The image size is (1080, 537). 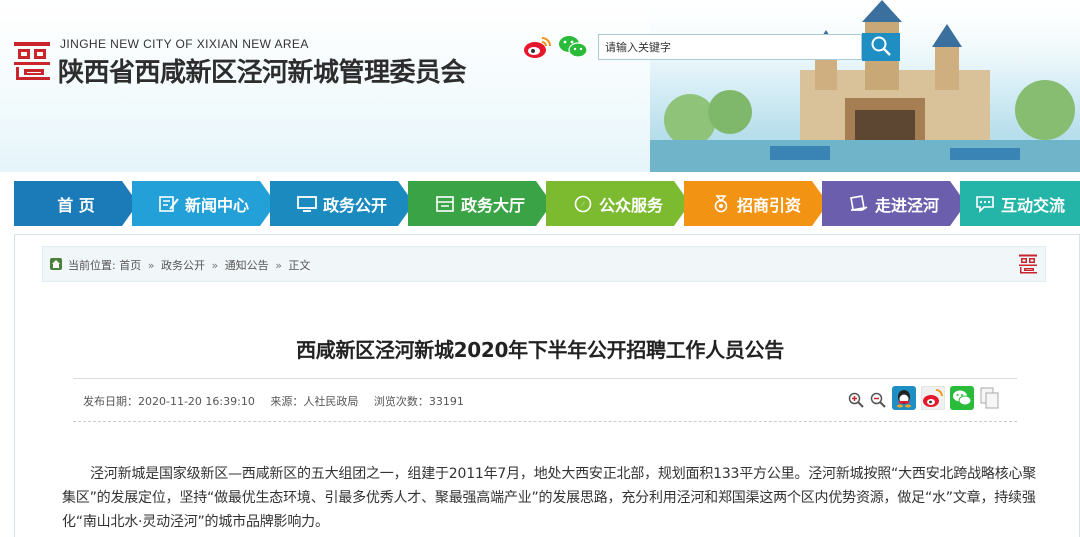 I want to click on search-input, so click(x=730, y=47).